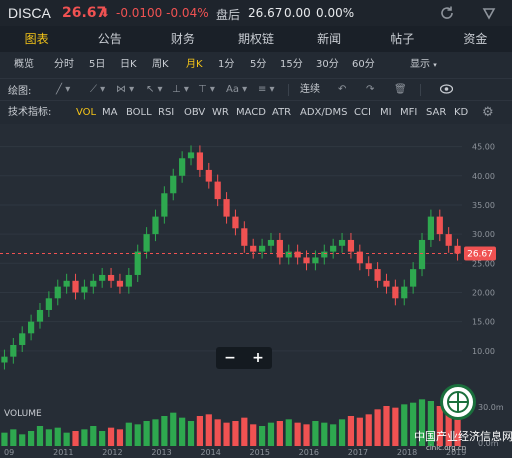  Describe the element at coordinates (64, 65) in the screenshot. I see `period-intraday: 分时` at that location.